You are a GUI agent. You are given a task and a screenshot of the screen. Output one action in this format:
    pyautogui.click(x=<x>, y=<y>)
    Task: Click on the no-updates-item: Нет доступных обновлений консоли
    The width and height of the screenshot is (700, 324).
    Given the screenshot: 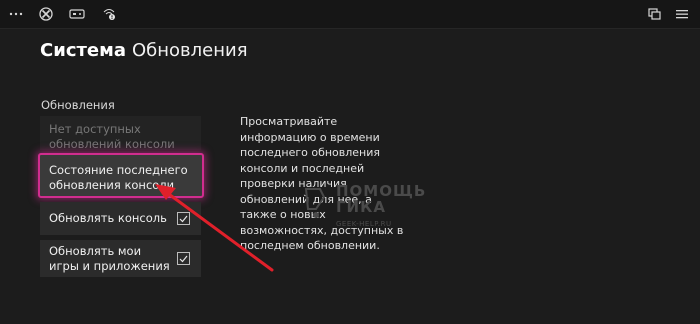 What is the action you would take?
    pyautogui.click(x=120, y=133)
    